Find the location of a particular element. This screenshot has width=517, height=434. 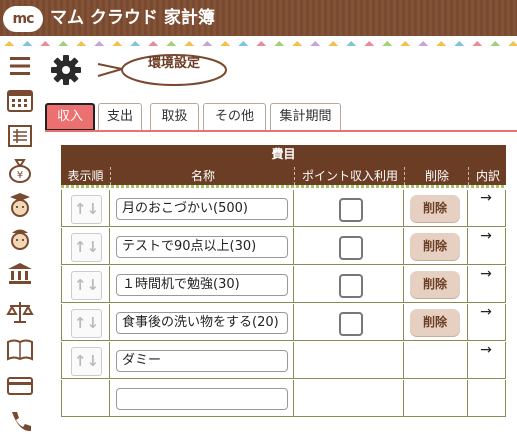

category-name-input: ダミー is located at coordinates (202, 361).